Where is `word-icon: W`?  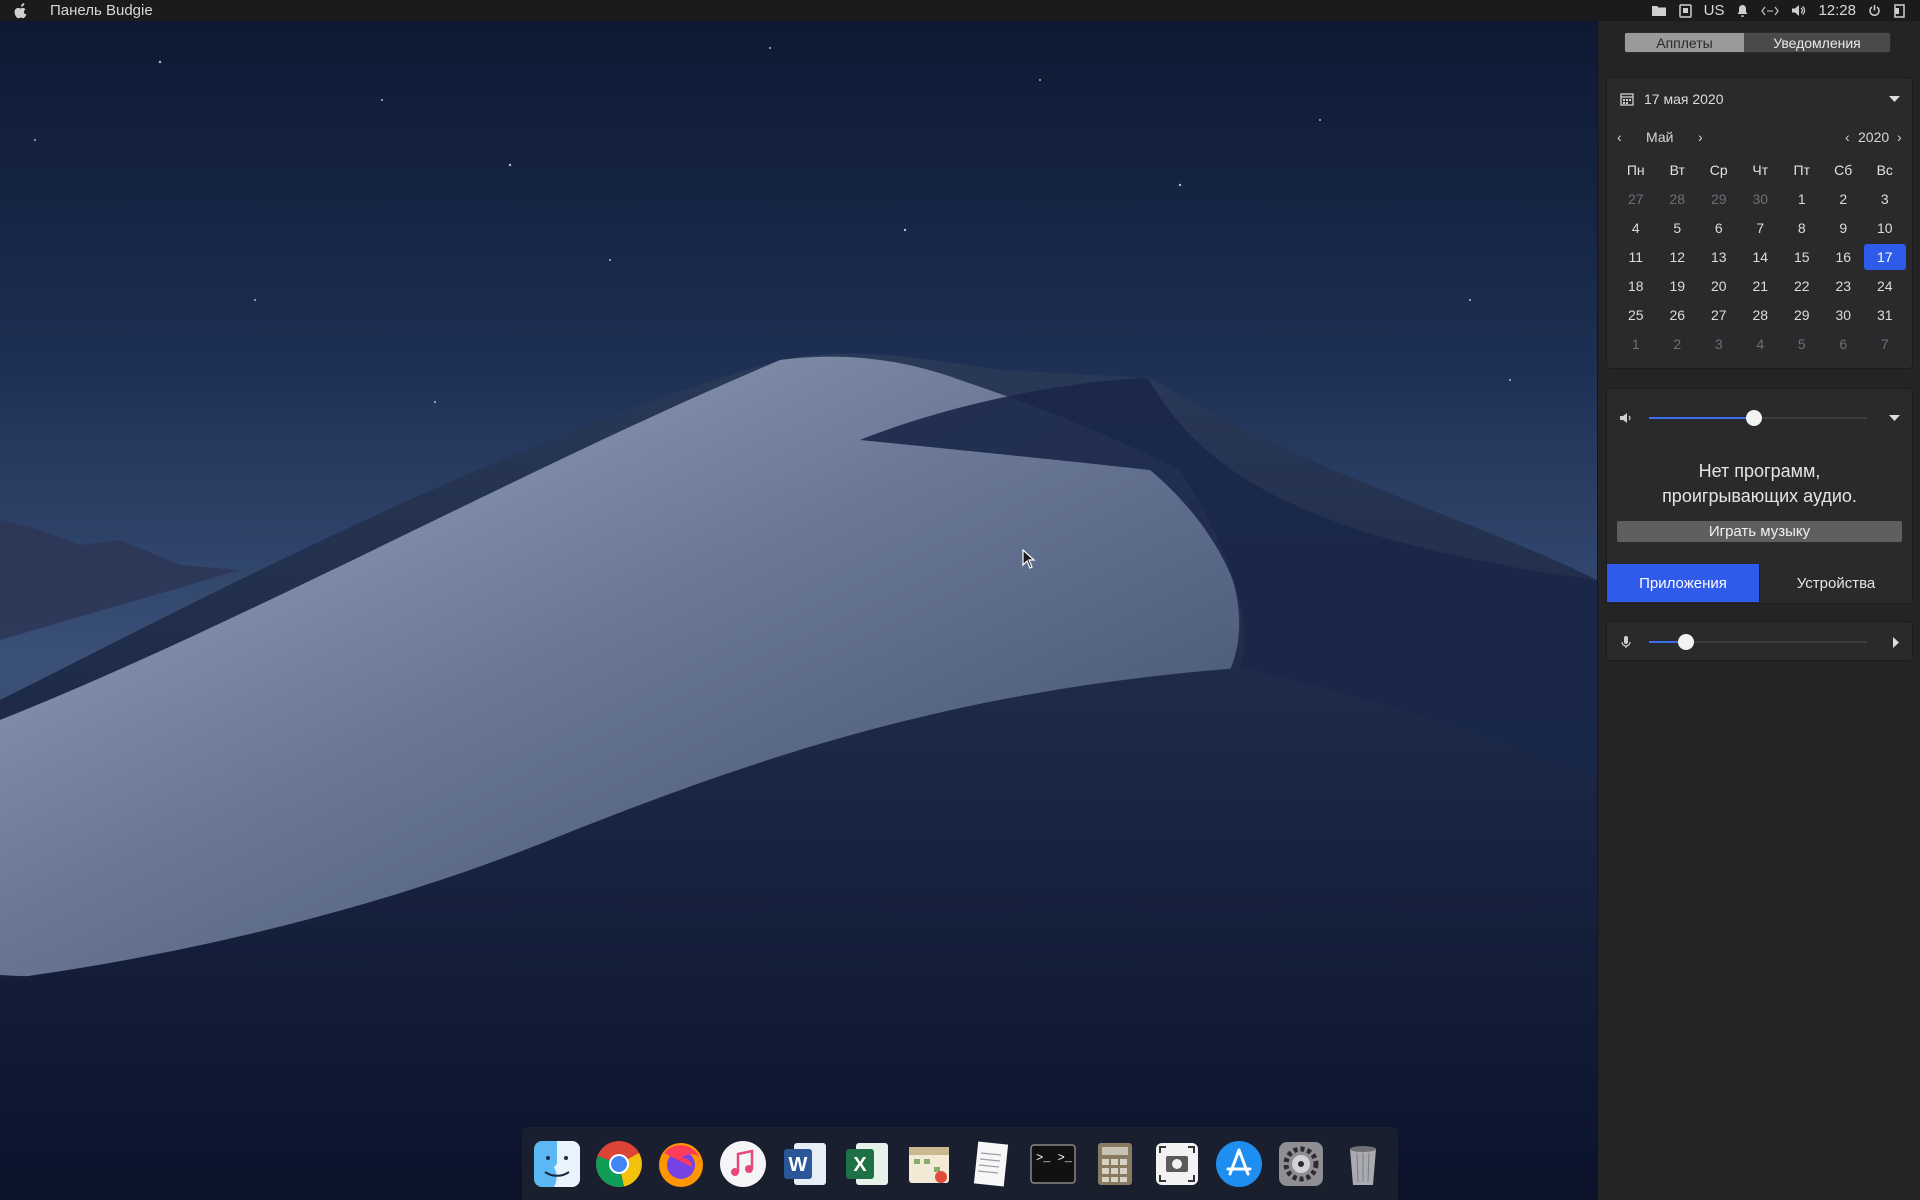
word-icon: W is located at coordinates (804, 1163).